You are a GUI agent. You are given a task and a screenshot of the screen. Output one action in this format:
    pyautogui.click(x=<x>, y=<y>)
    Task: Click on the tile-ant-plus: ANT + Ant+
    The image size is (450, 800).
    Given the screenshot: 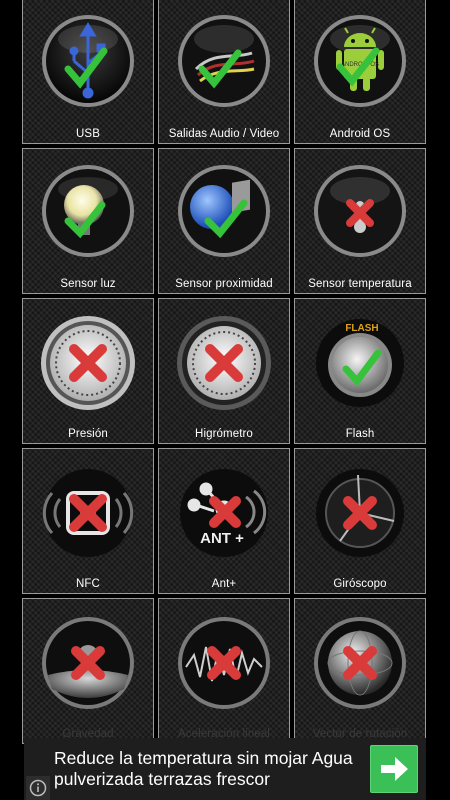 What is the action you would take?
    pyautogui.click(x=224, y=521)
    